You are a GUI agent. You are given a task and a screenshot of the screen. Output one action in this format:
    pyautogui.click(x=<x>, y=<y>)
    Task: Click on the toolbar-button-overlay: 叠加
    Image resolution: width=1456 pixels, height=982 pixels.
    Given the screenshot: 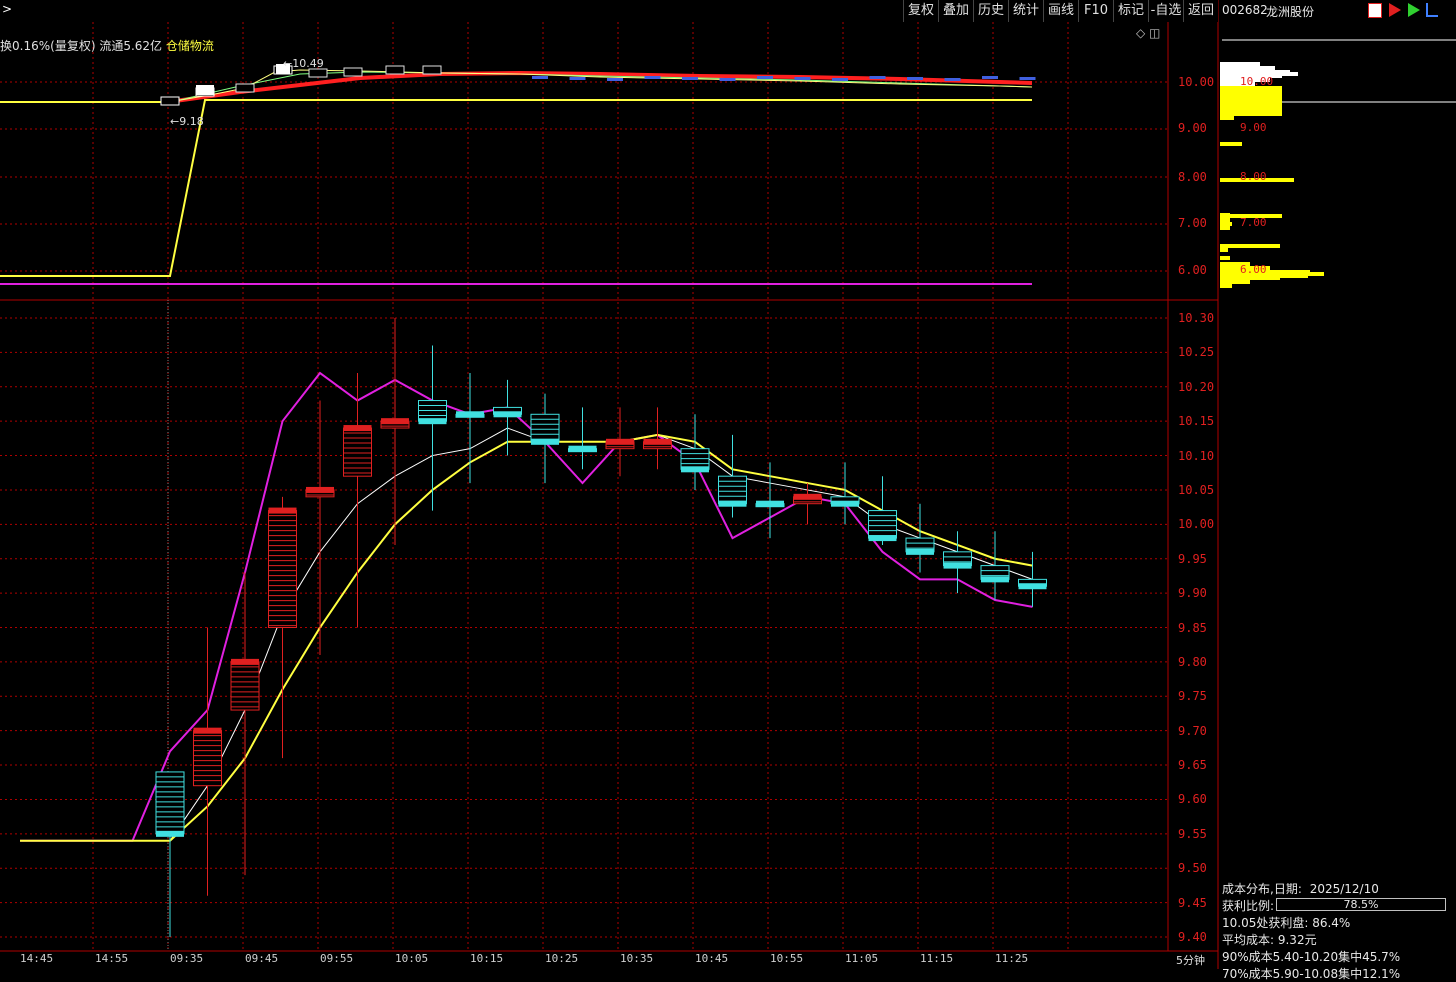 What is the action you would take?
    pyautogui.click(x=955, y=11)
    